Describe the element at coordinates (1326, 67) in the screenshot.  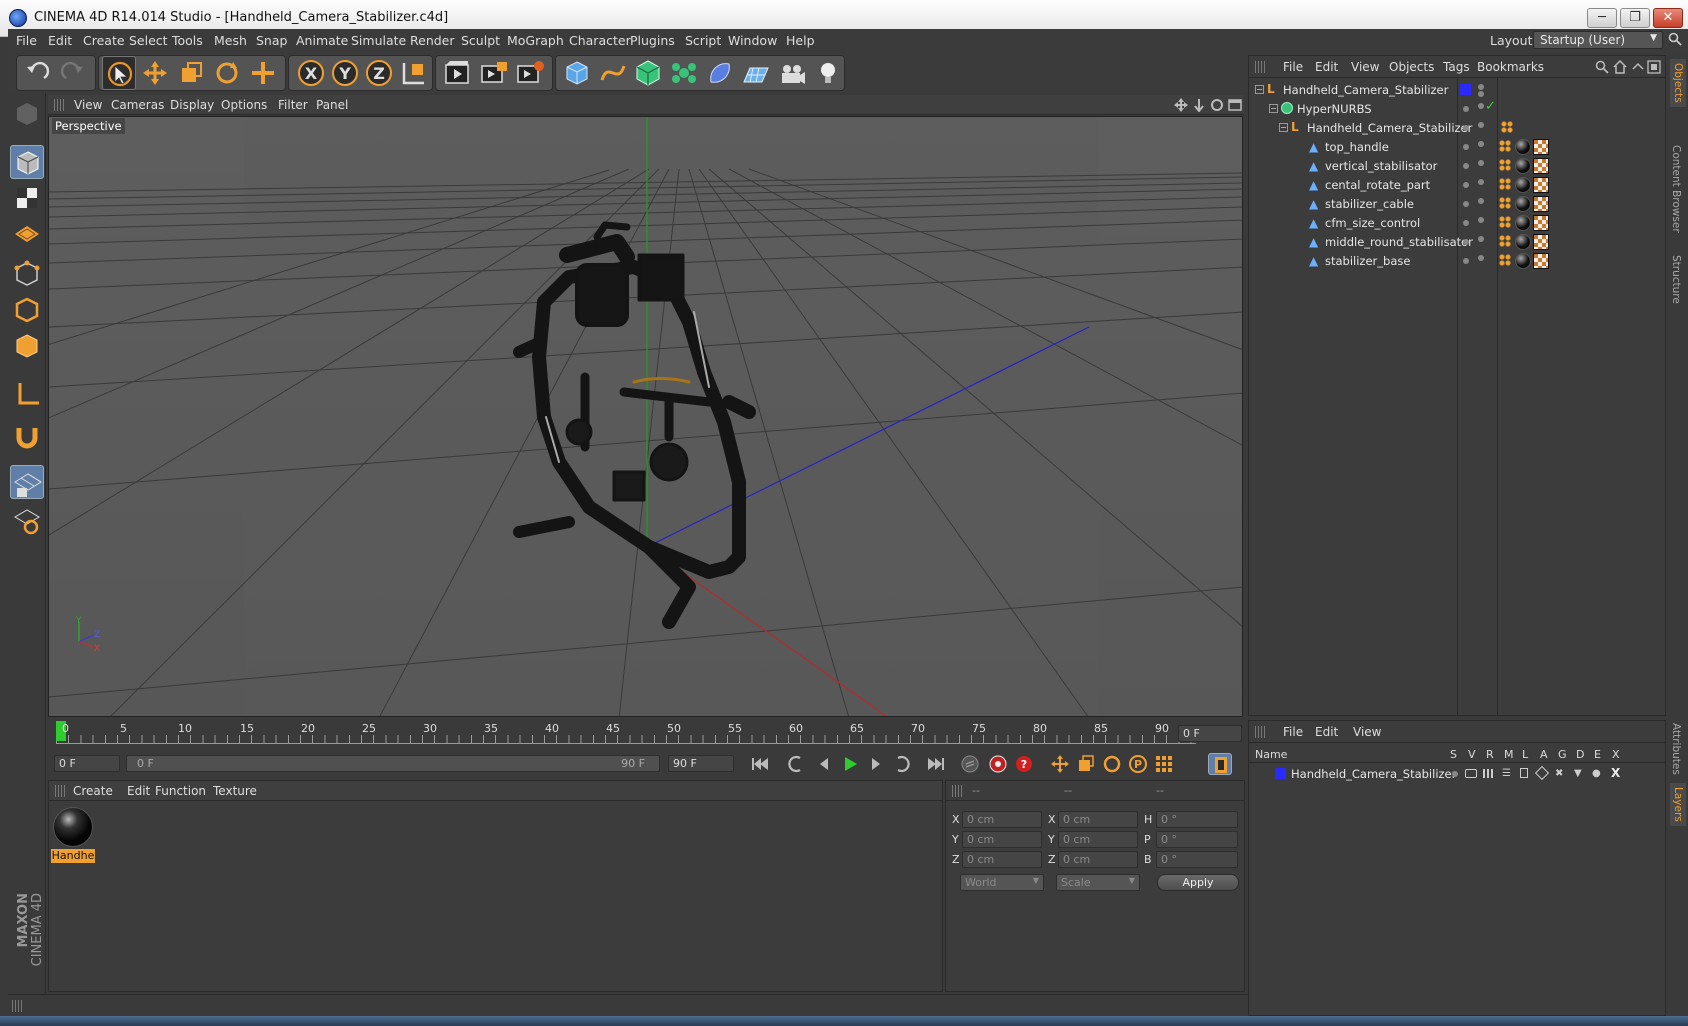
I see `obj-menu-edit: Edit` at that location.